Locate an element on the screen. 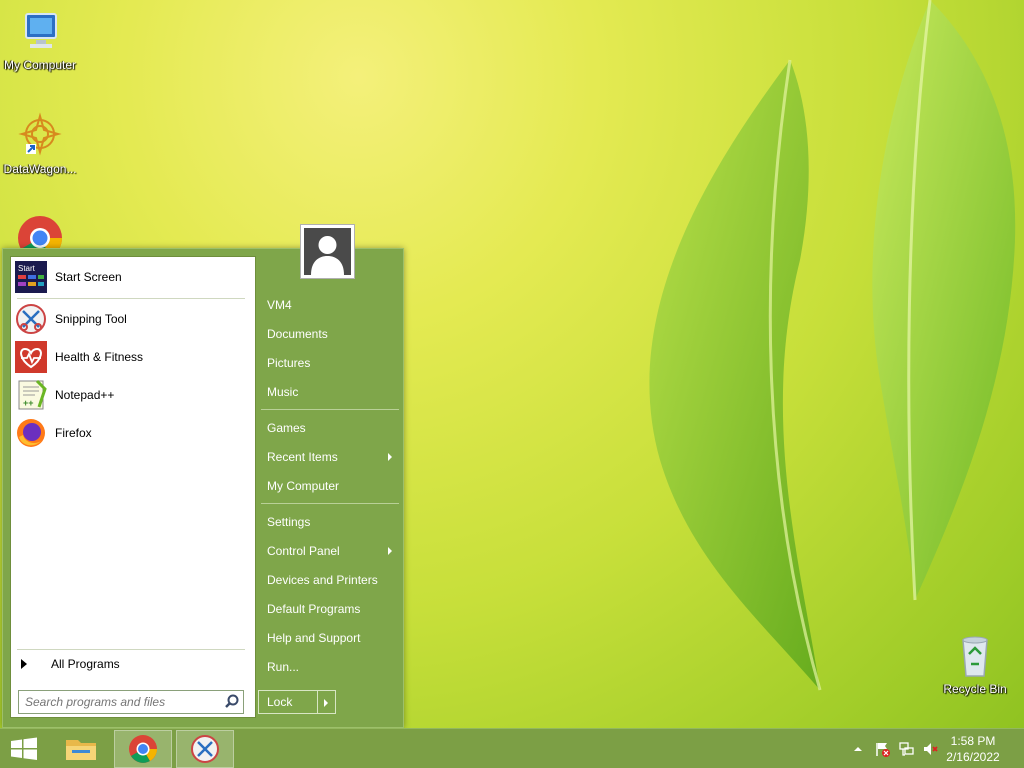 The width and height of the screenshot is (1024, 768). program-label: Snipping Tool is located at coordinates (91, 319).